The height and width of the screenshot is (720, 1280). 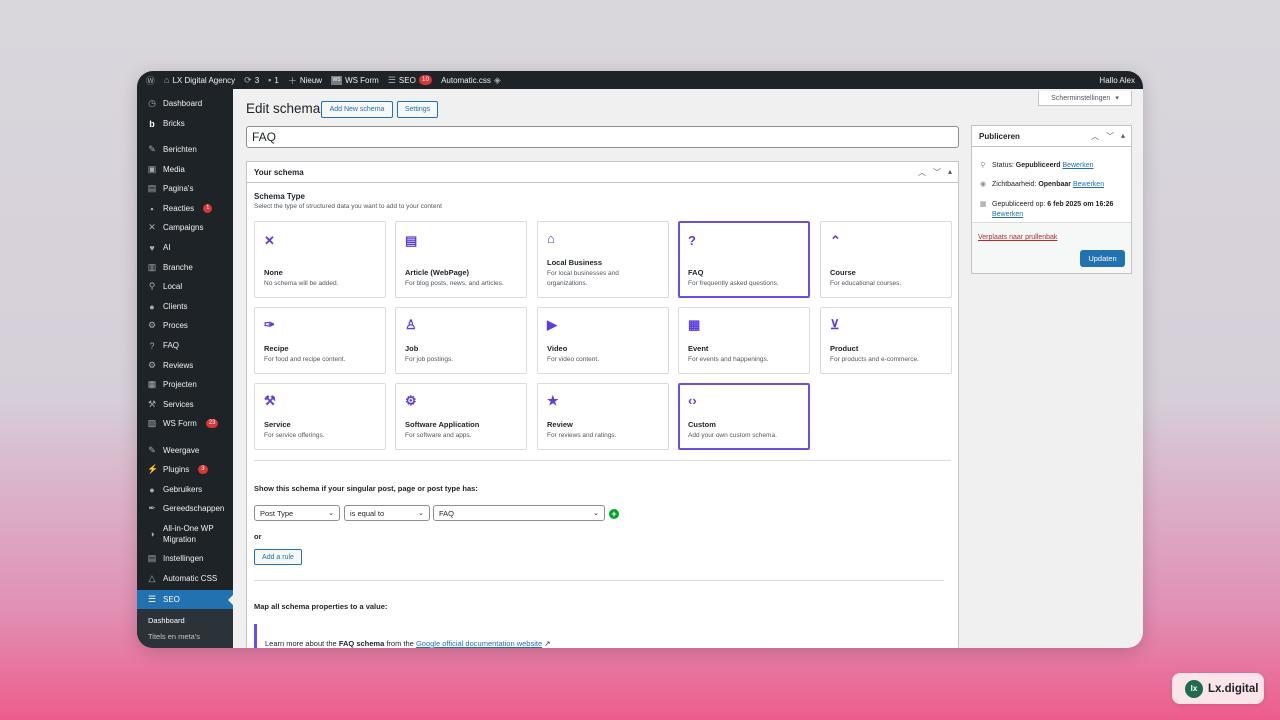 What do you see at coordinates (185, 325) in the screenshot?
I see `sidebar-item-proces: ⚙ Proces` at bounding box center [185, 325].